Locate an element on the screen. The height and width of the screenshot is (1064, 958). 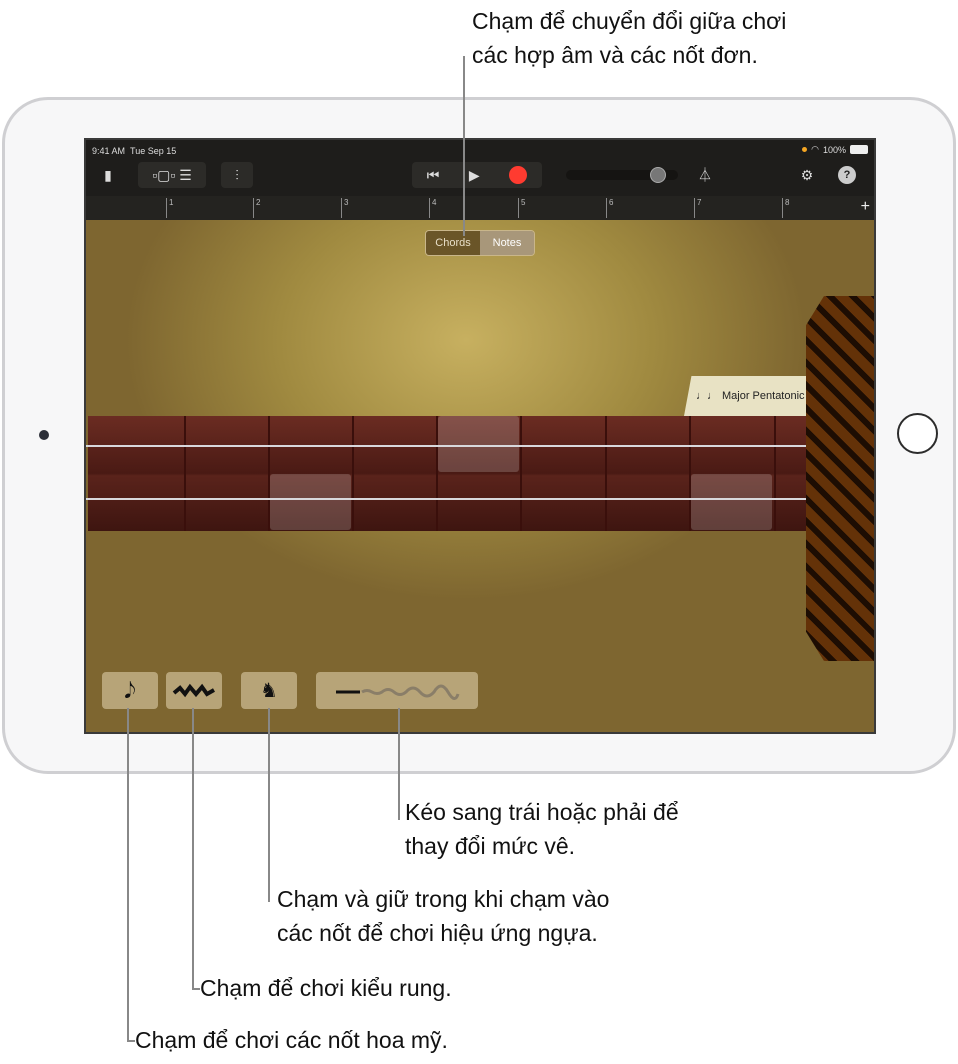
camera is located at coordinates (44, 435).